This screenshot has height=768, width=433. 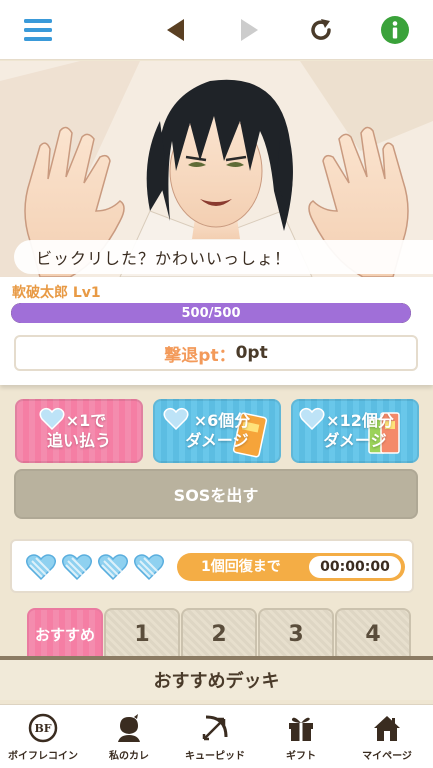 What do you see at coordinates (129, 756) in the screenshot?
I see `nav-label: 私のカレ` at bounding box center [129, 756].